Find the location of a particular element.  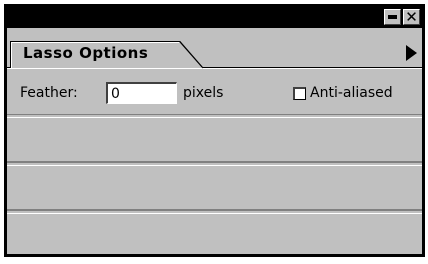

close-button: ✕ is located at coordinates (411, 17).